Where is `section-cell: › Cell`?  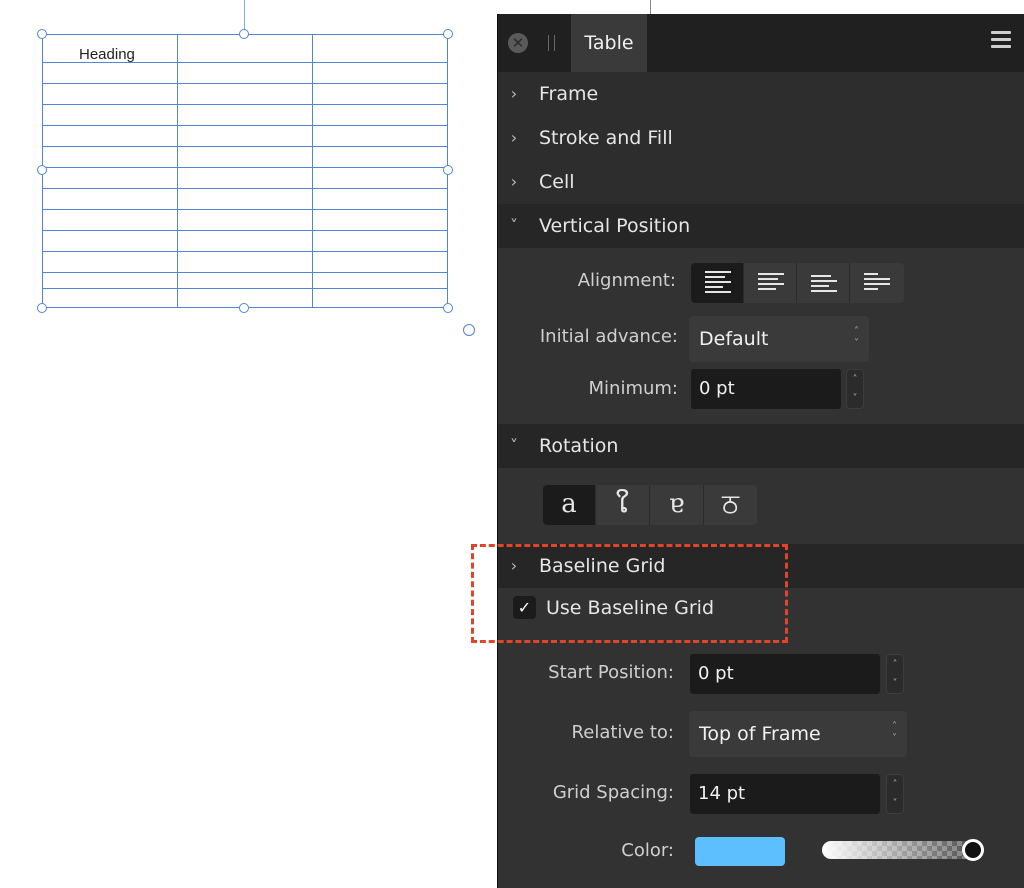 section-cell: › Cell is located at coordinates (761, 182).